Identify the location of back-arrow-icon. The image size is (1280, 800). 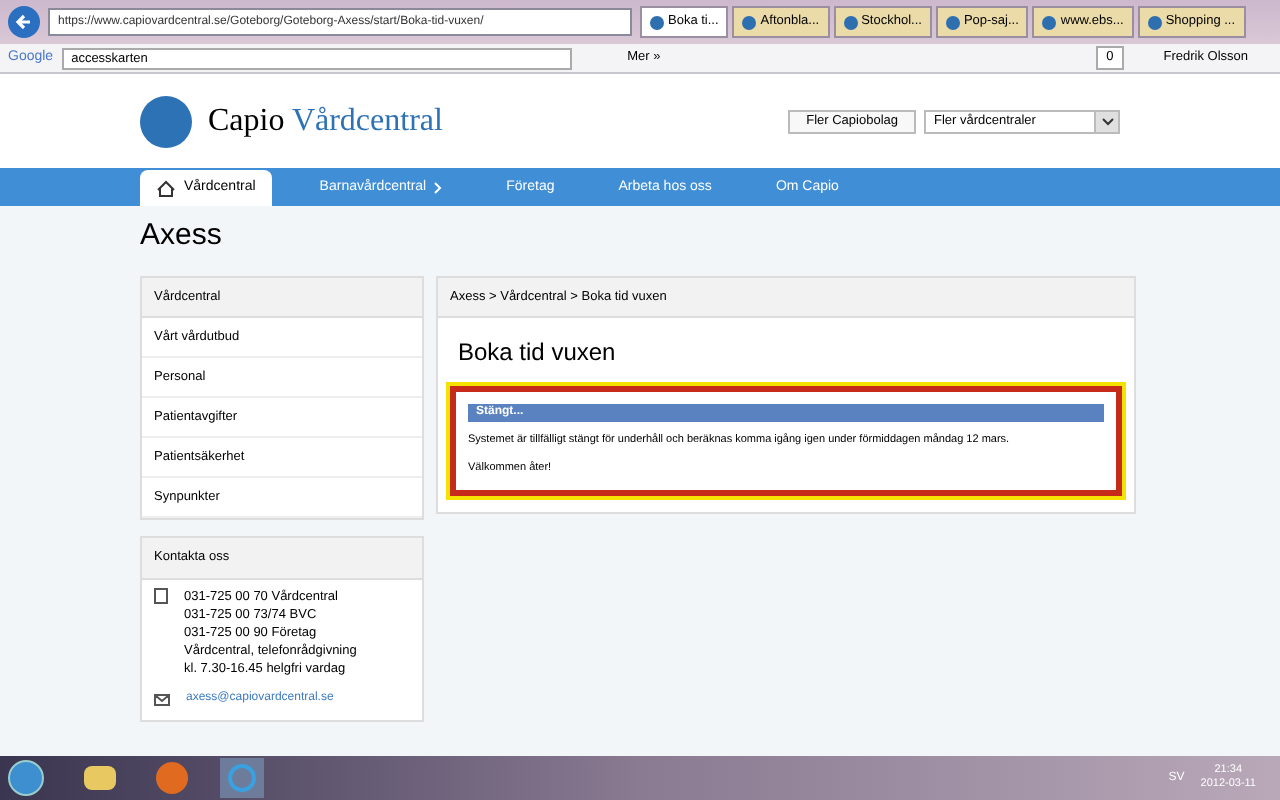
(24, 22).